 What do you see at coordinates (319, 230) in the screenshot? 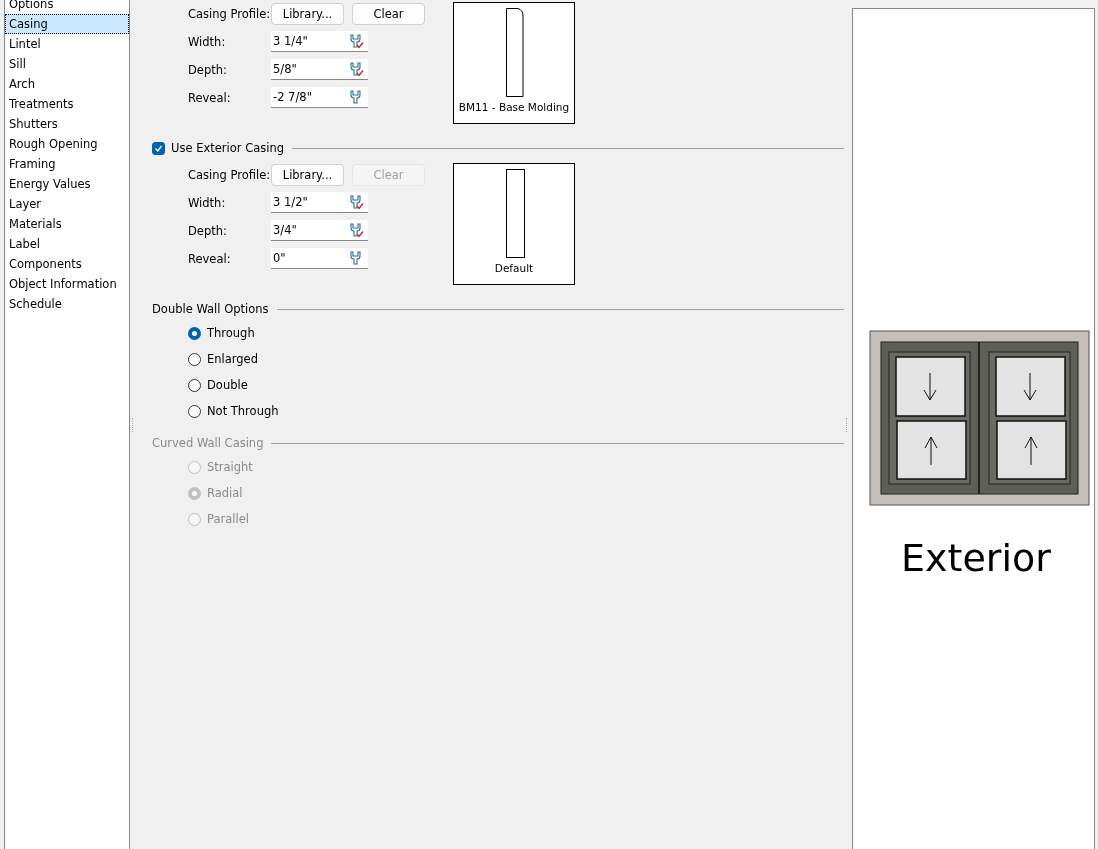
I see `input-field: 3/4"` at bounding box center [319, 230].